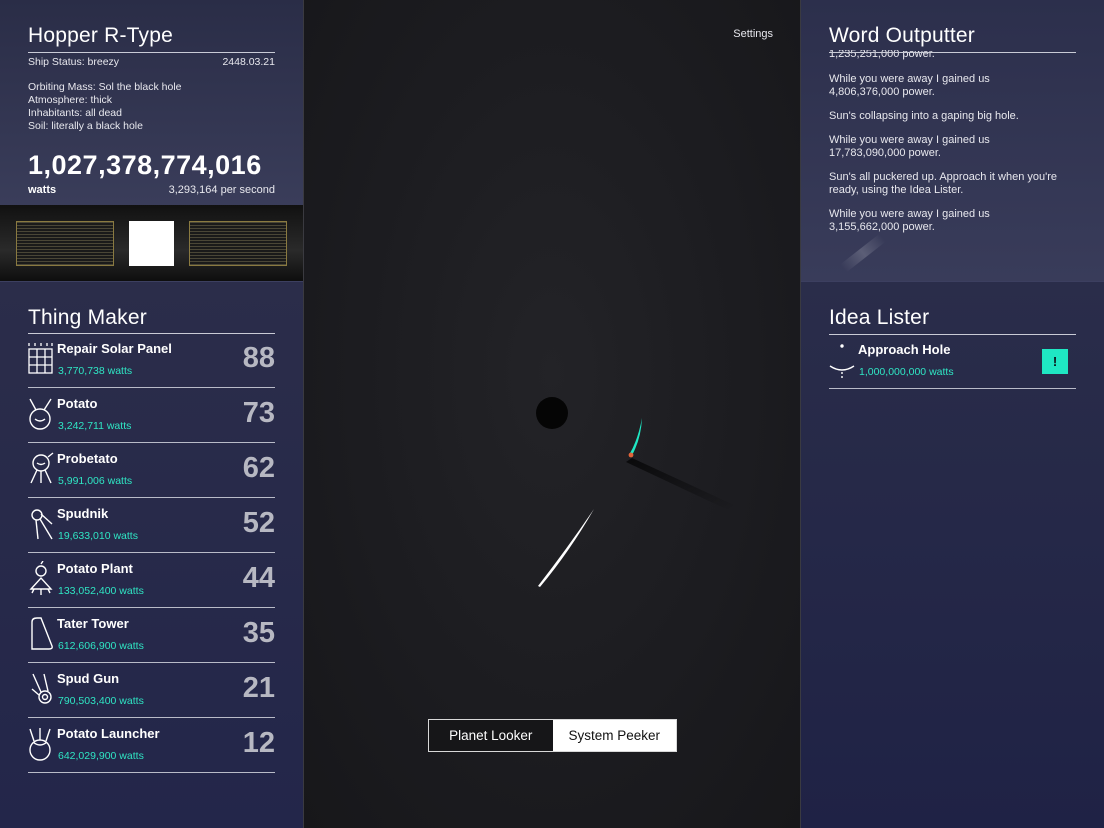 This screenshot has width=1104, height=828. Describe the element at coordinates (151, 690) in the screenshot. I see `thing-row-spud-gun: Spud Gun 790,503,400 watts 21` at that location.